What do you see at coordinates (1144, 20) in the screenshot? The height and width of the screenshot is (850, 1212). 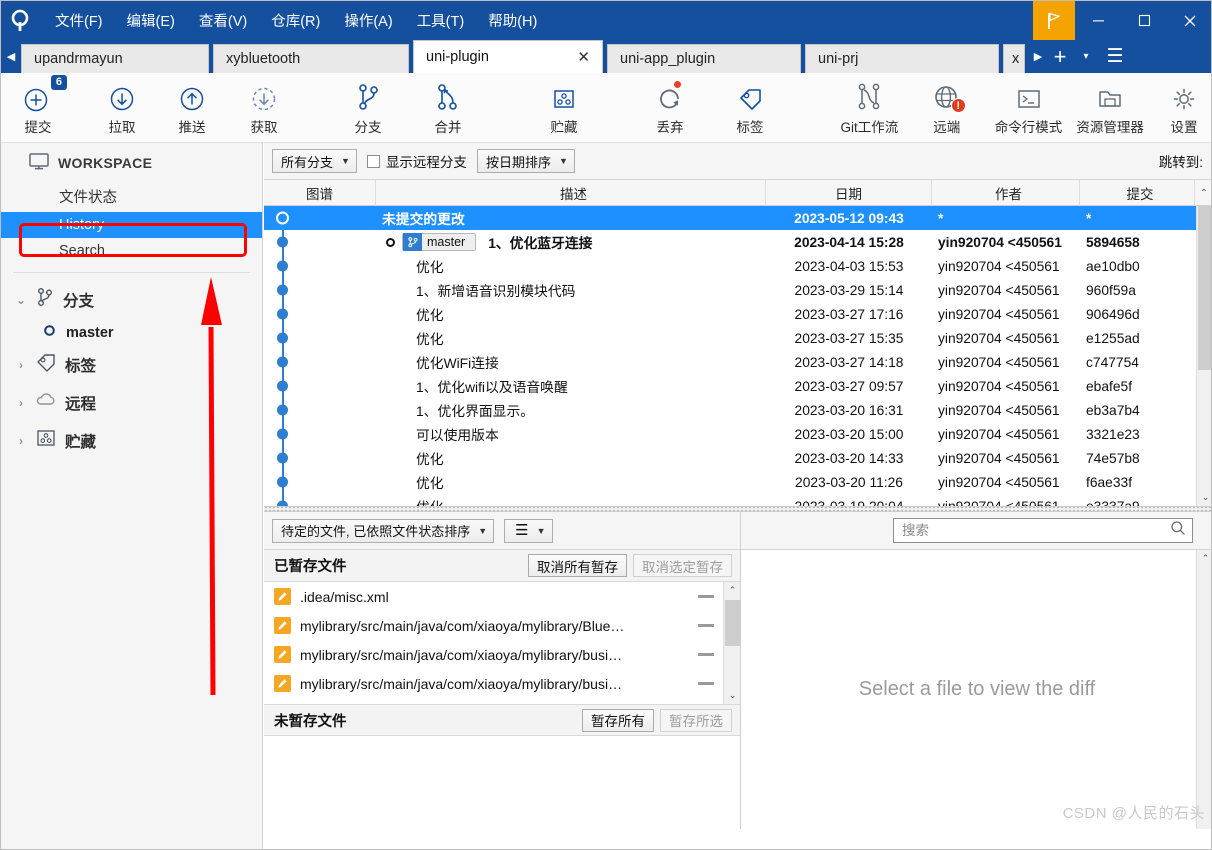 I see `maximize-button` at bounding box center [1144, 20].